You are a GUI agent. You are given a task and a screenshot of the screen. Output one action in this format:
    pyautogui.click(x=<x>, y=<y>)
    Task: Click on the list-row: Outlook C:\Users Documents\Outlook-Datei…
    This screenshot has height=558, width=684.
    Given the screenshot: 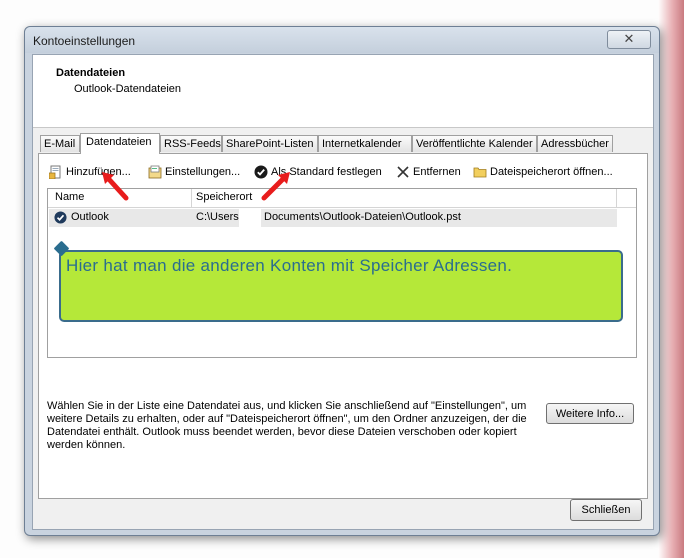 What is the action you would take?
    pyautogui.click(x=333, y=218)
    